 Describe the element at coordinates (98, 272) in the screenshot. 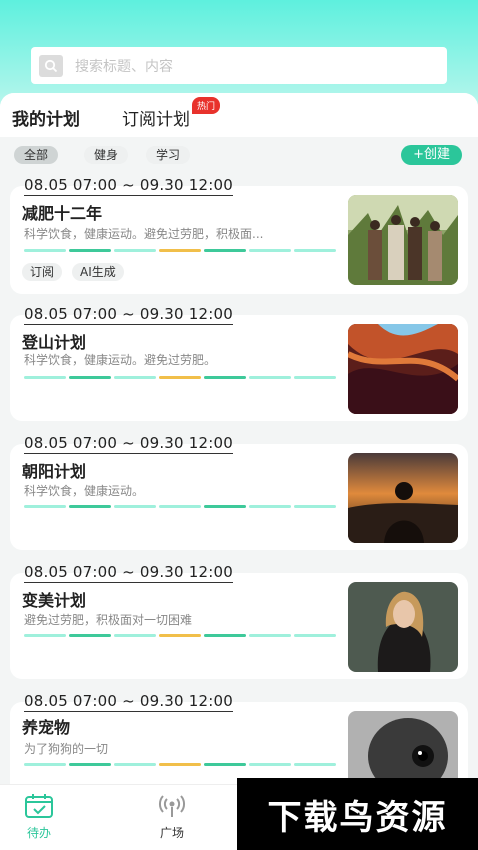

I see `tag-ai-generated: AI生成` at that location.